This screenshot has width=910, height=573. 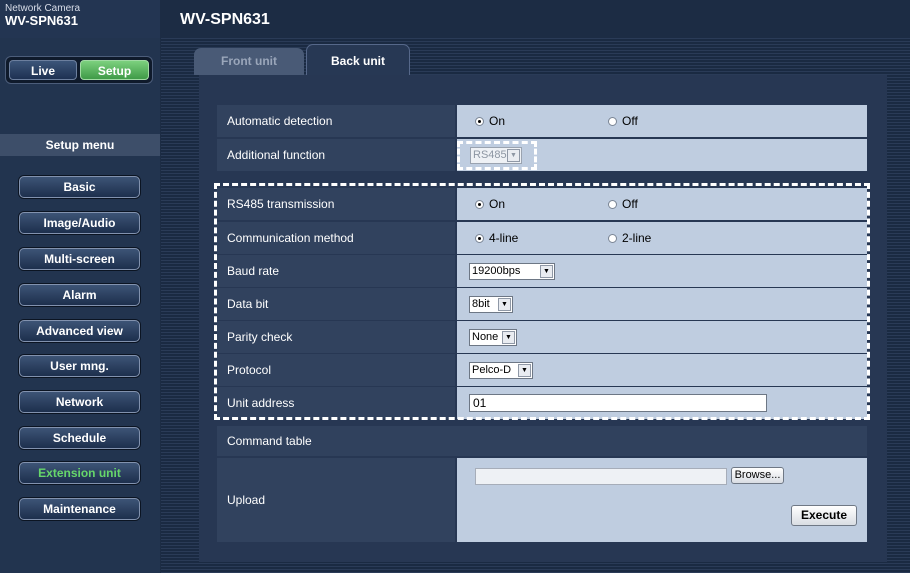 I want to click on sidebar-item-advanced-view: Advanced view, so click(x=79, y=331).